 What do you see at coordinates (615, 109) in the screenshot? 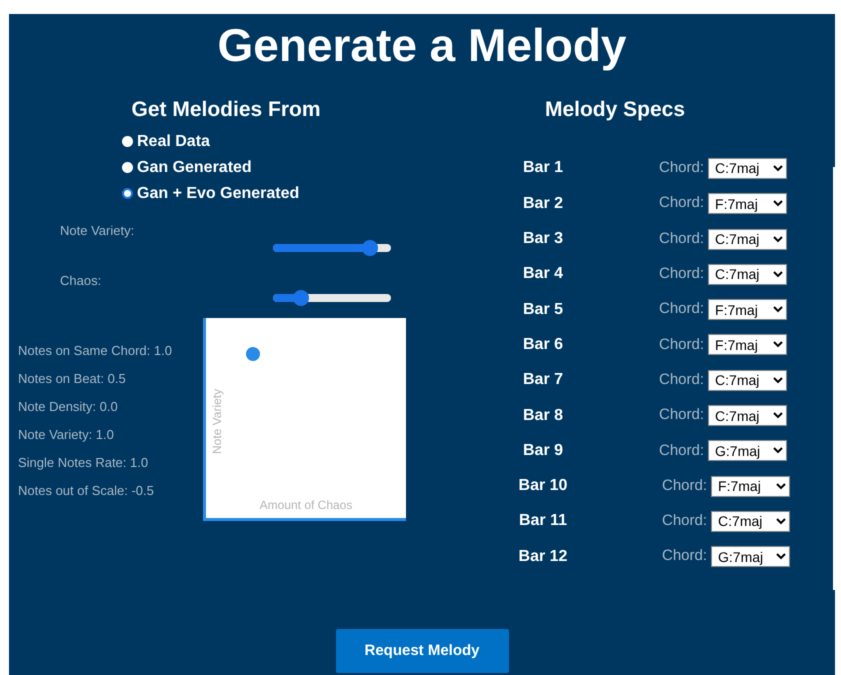
I see `section-heading: Melody Specs` at bounding box center [615, 109].